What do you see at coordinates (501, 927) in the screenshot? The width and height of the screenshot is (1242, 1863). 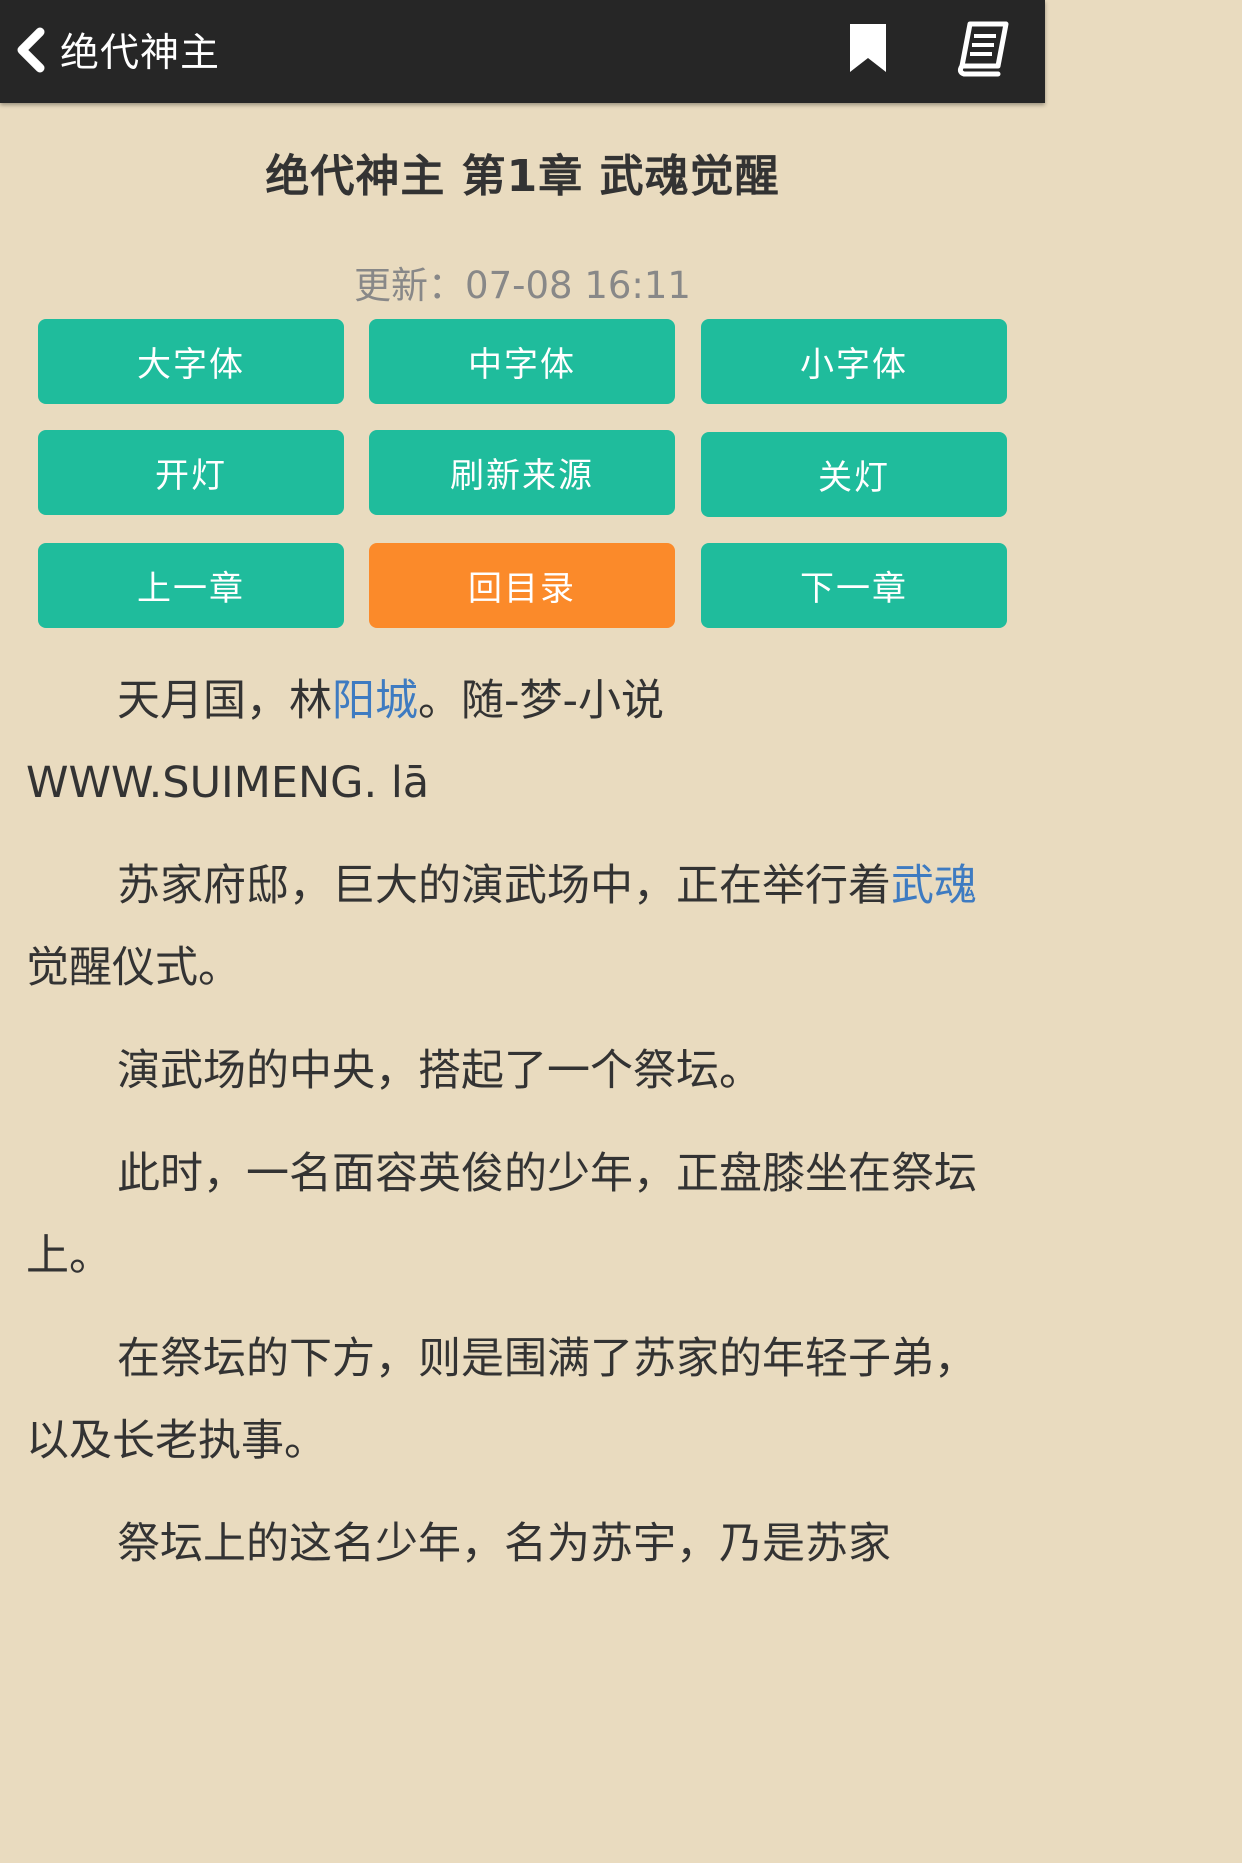 I see `paragraph: 苏家府邸，巨大的演武场中，正在举行着武魂觉醒仪式。` at bounding box center [501, 927].